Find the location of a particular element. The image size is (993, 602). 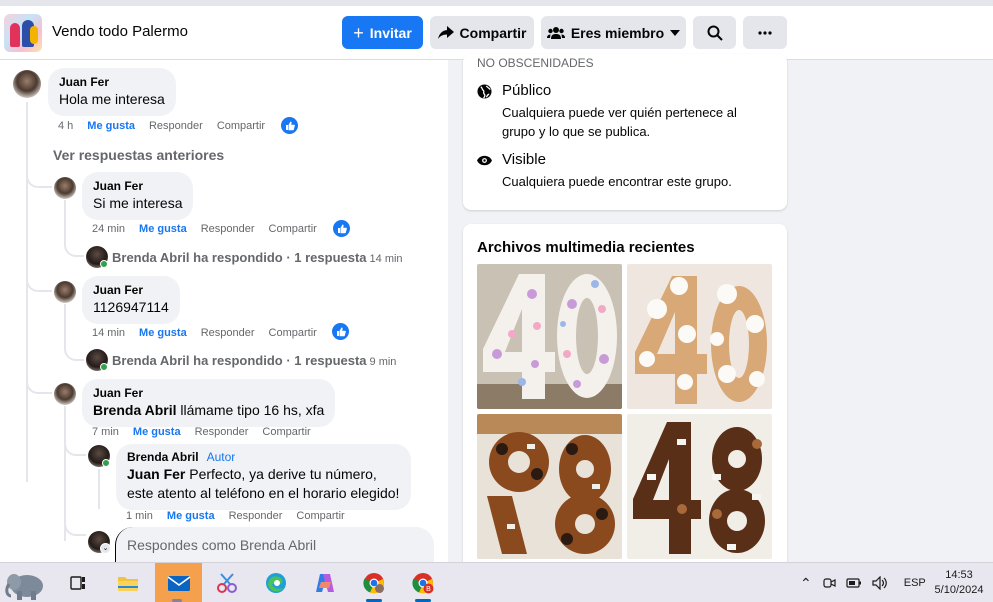

comment-actions: 24 min Me gusta Responder Compartir is located at coordinates (204, 229).